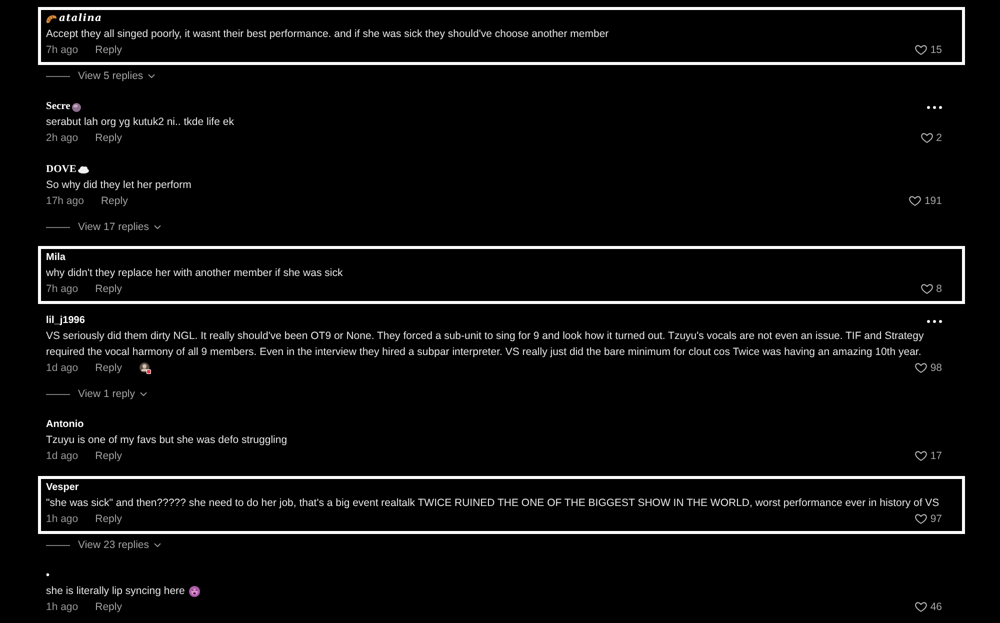  I want to click on like-button: 15, so click(928, 50).